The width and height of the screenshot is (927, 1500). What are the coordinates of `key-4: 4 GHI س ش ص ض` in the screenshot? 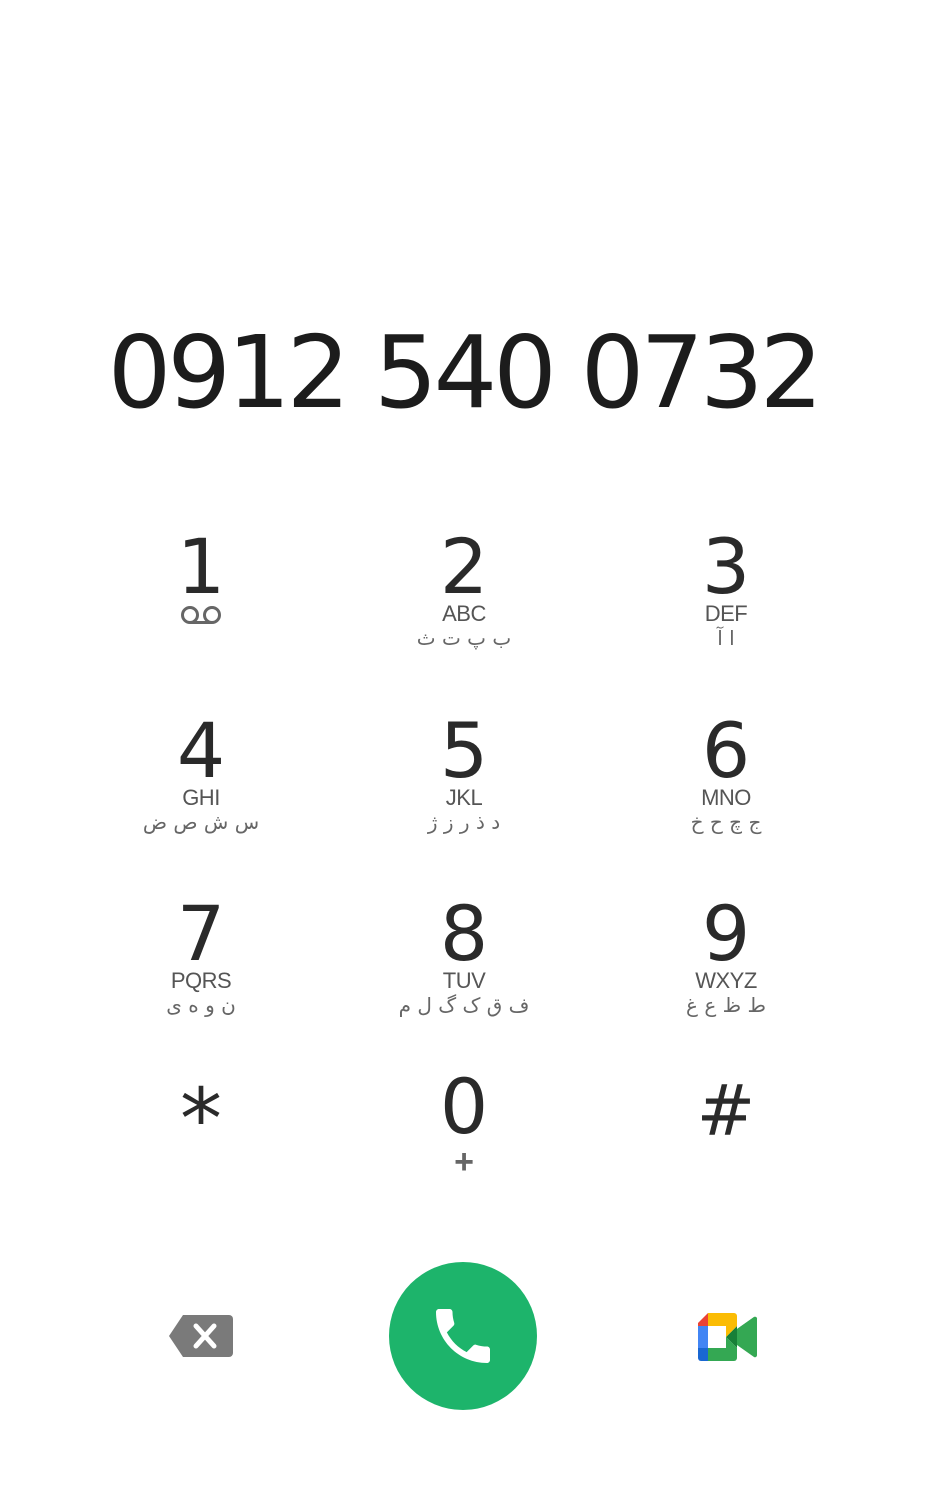 It's located at (201, 781).